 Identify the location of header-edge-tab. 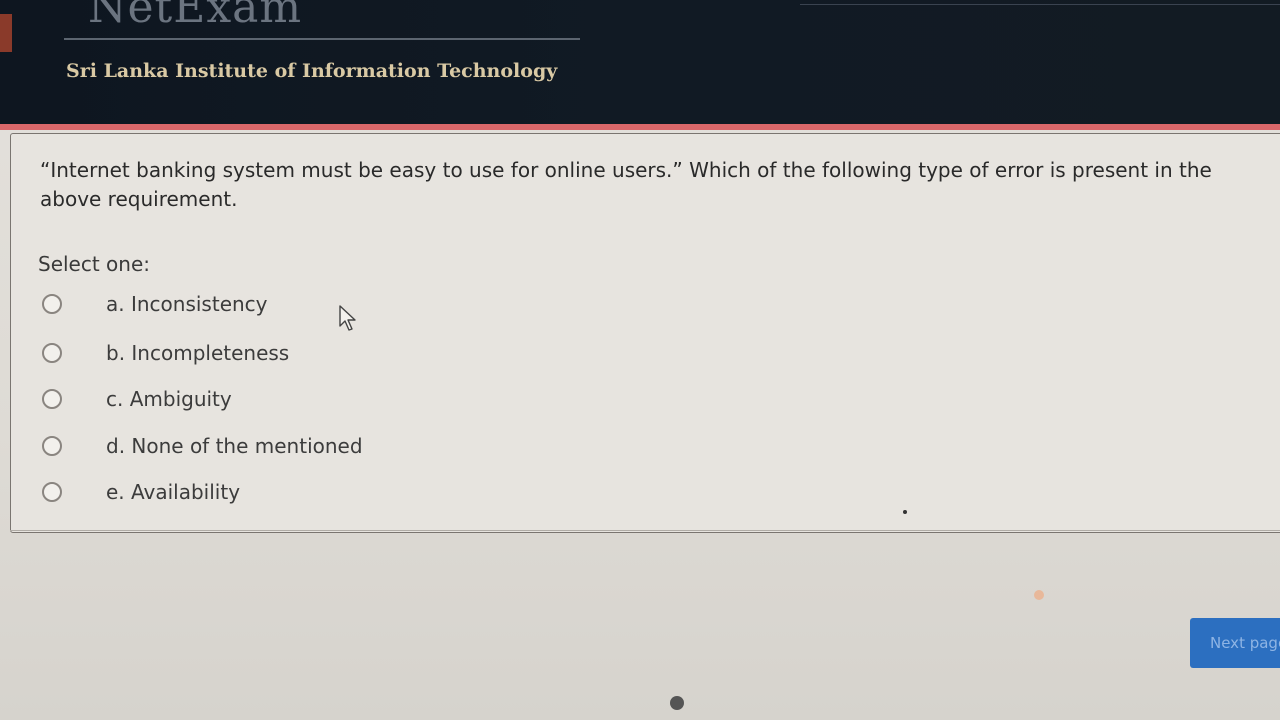
(6, 33).